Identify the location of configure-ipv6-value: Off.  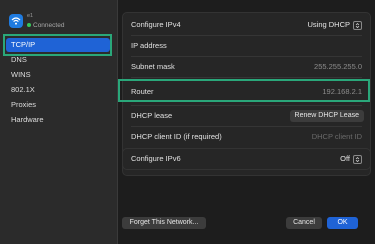
(345, 158).